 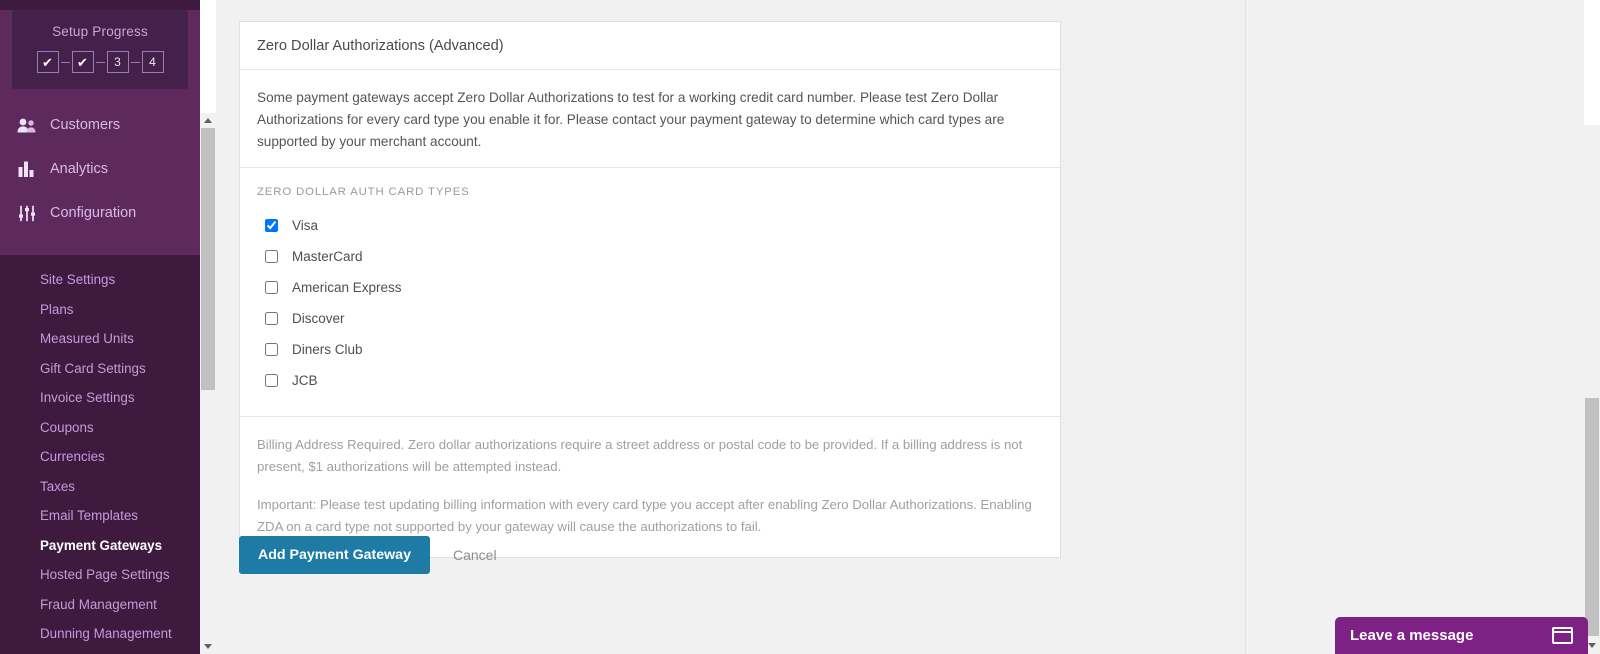 I want to click on card-type-label: Visa, so click(x=305, y=225).